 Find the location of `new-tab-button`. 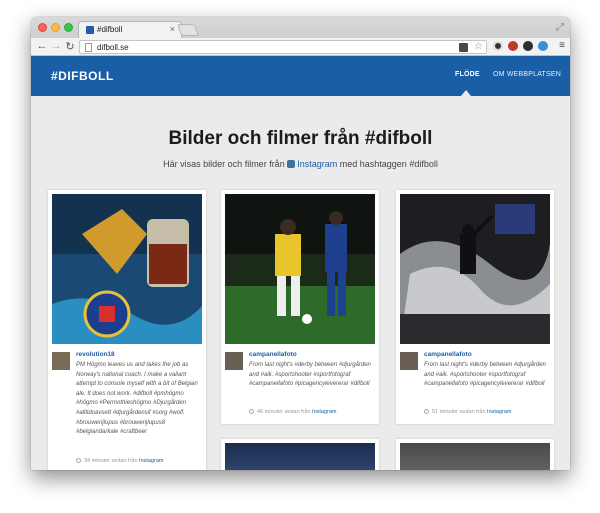

new-tab-button is located at coordinates (188, 30).